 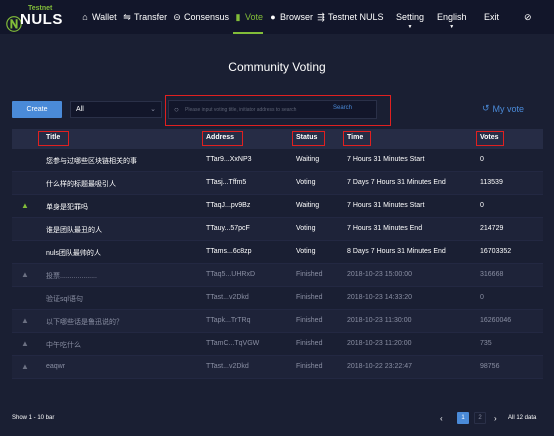 What do you see at coordinates (496, 251) in the screenshot?
I see `row-votes: 16703352` at bounding box center [496, 251].